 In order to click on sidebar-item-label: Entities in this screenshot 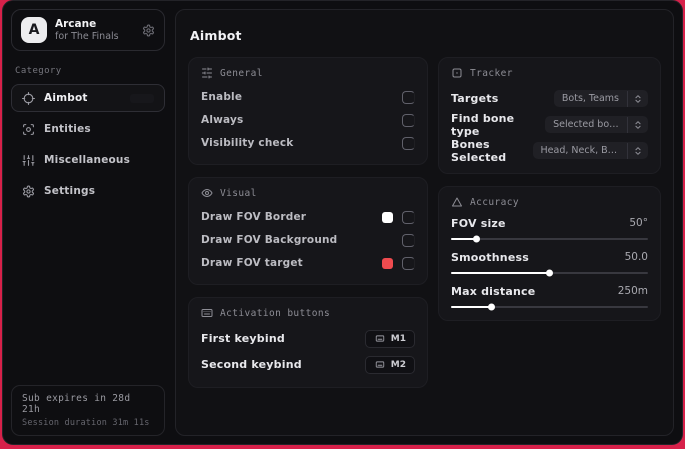, I will do `click(67, 129)`.